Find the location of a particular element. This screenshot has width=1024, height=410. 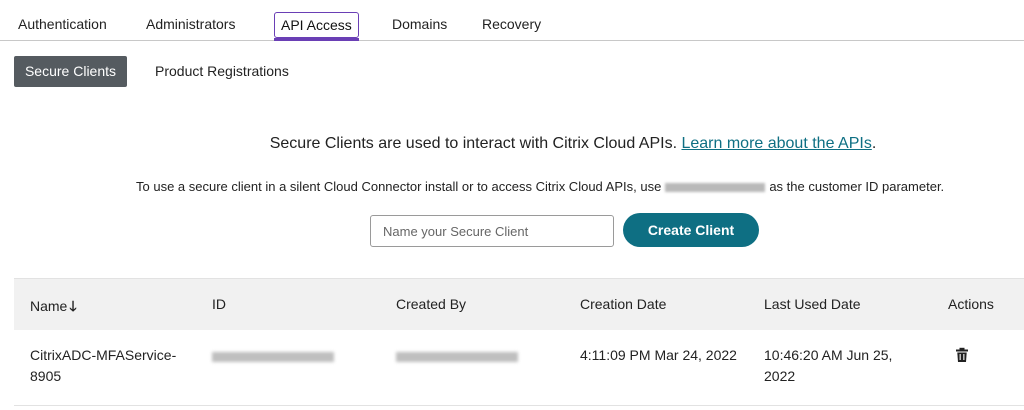

name-header-label: Name is located at coordinates (49, 306).